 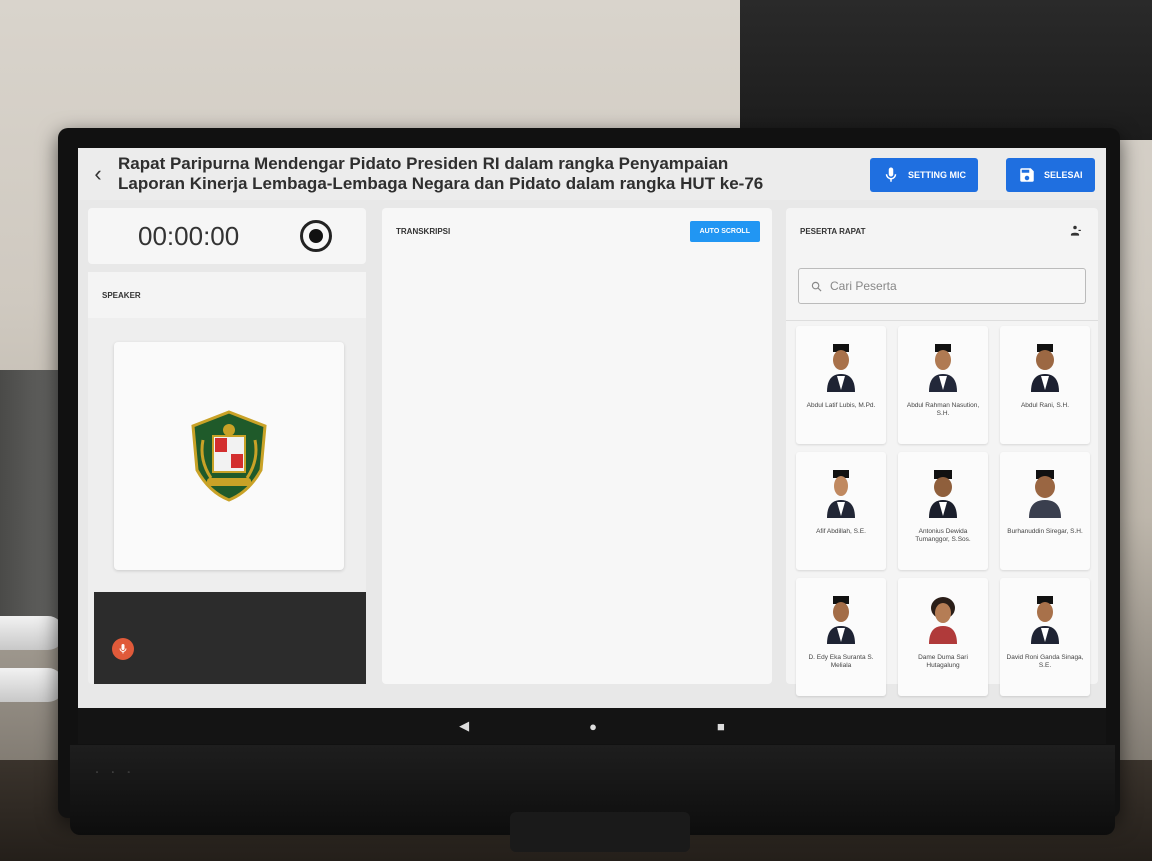 I want to click on participant-card: Afif Abdillah, S.E., so click(x=841, y=511).